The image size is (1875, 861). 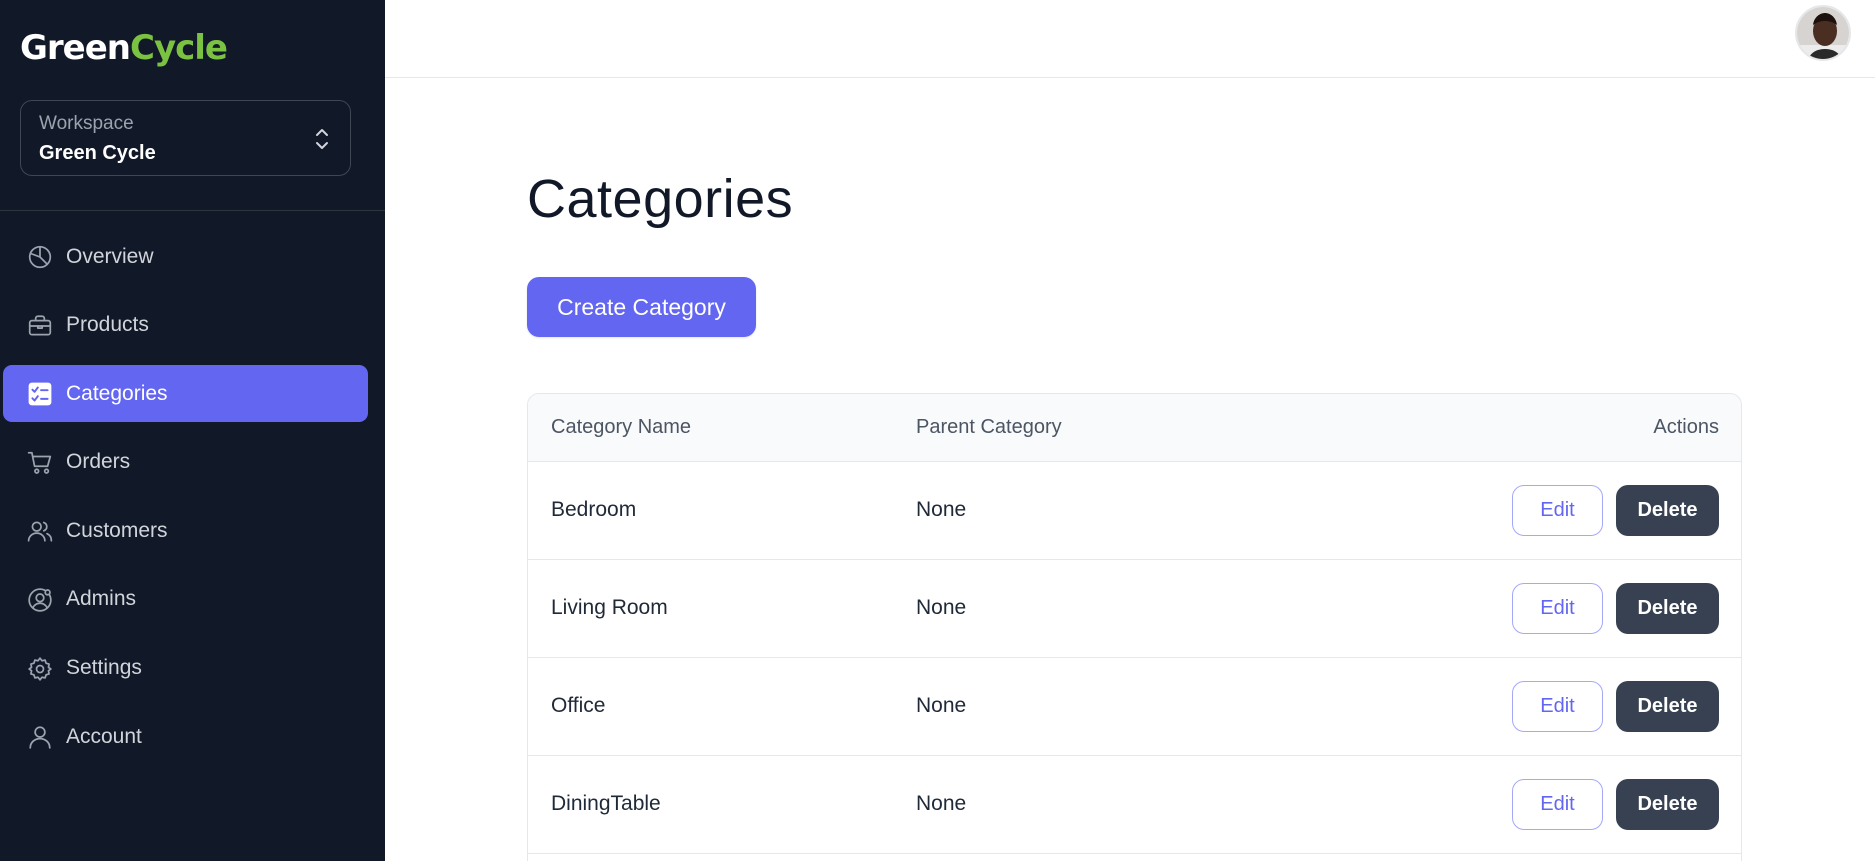 What do you see at coordinates (40, 600) in the screenshot?
I see `user-gear-icon` at bounding box center [40, 600].